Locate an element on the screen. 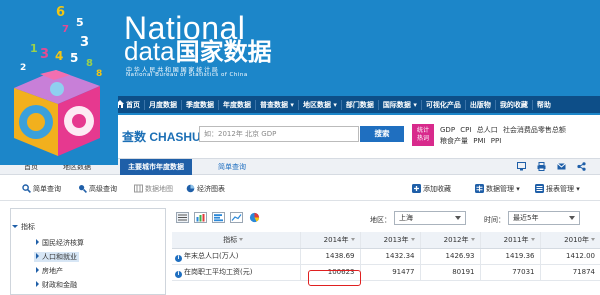 The height and width of the screenshot is (295, 600). chevron-down-icon is located at coordinates (572, 218).